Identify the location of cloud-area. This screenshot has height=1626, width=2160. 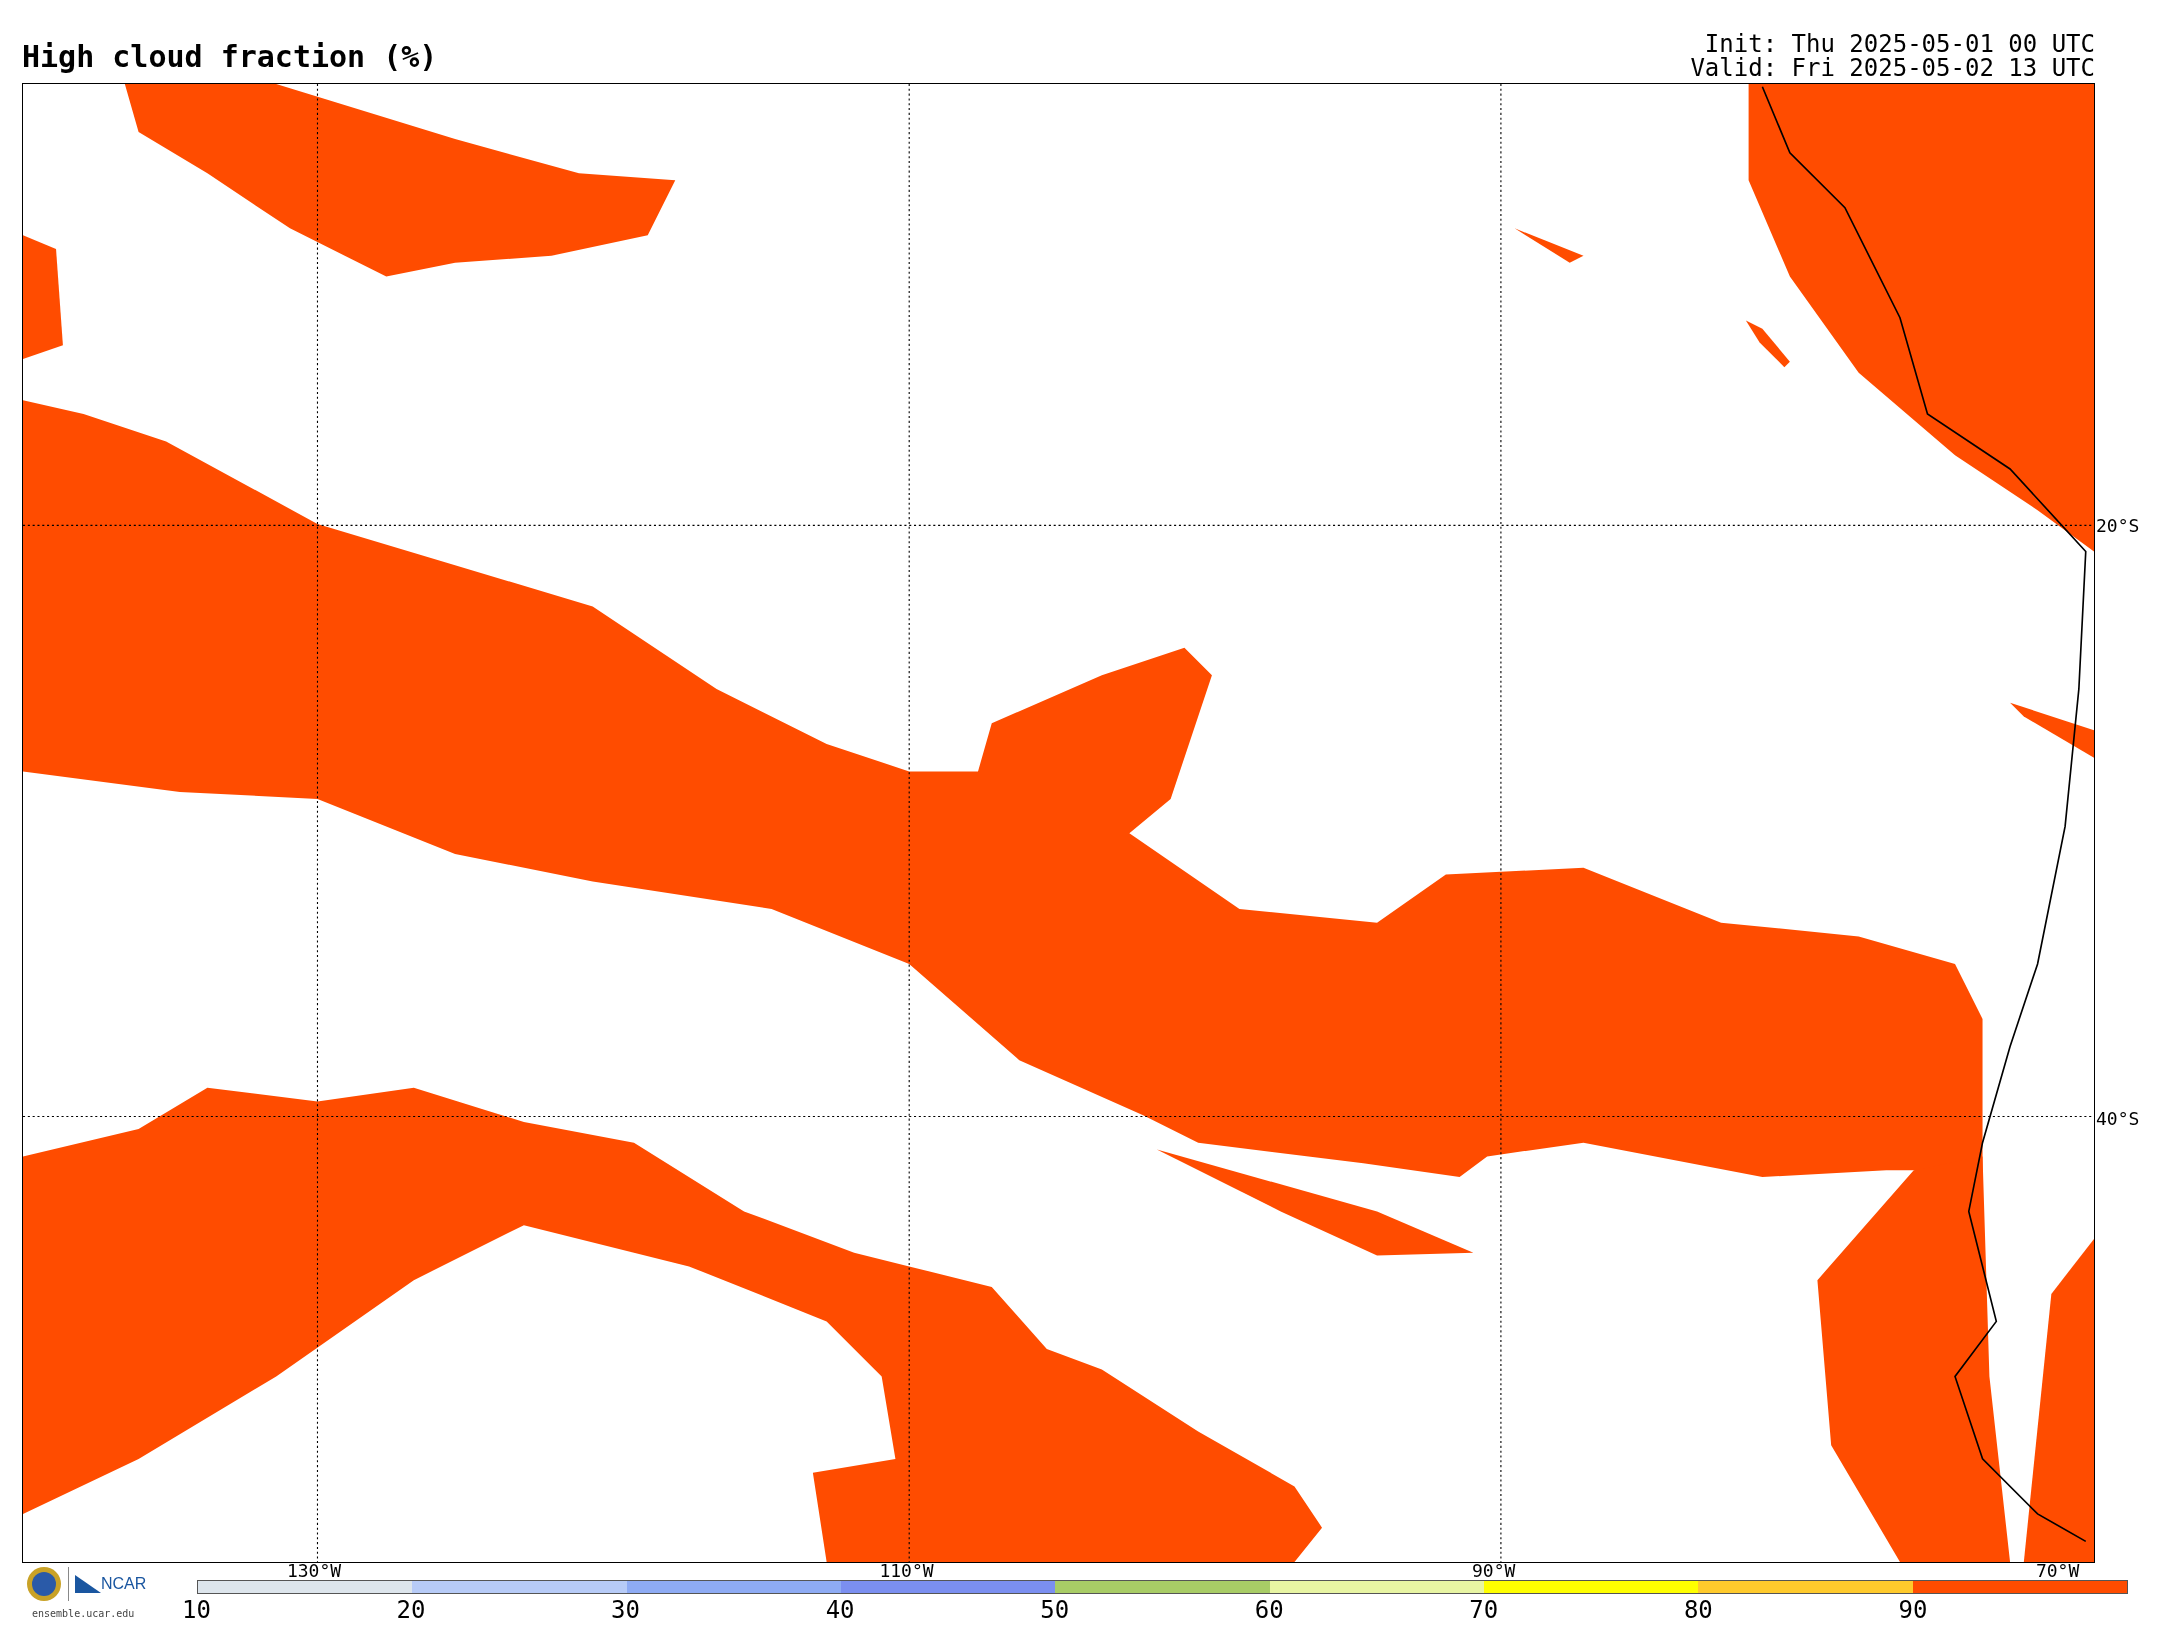
(1549, 245).